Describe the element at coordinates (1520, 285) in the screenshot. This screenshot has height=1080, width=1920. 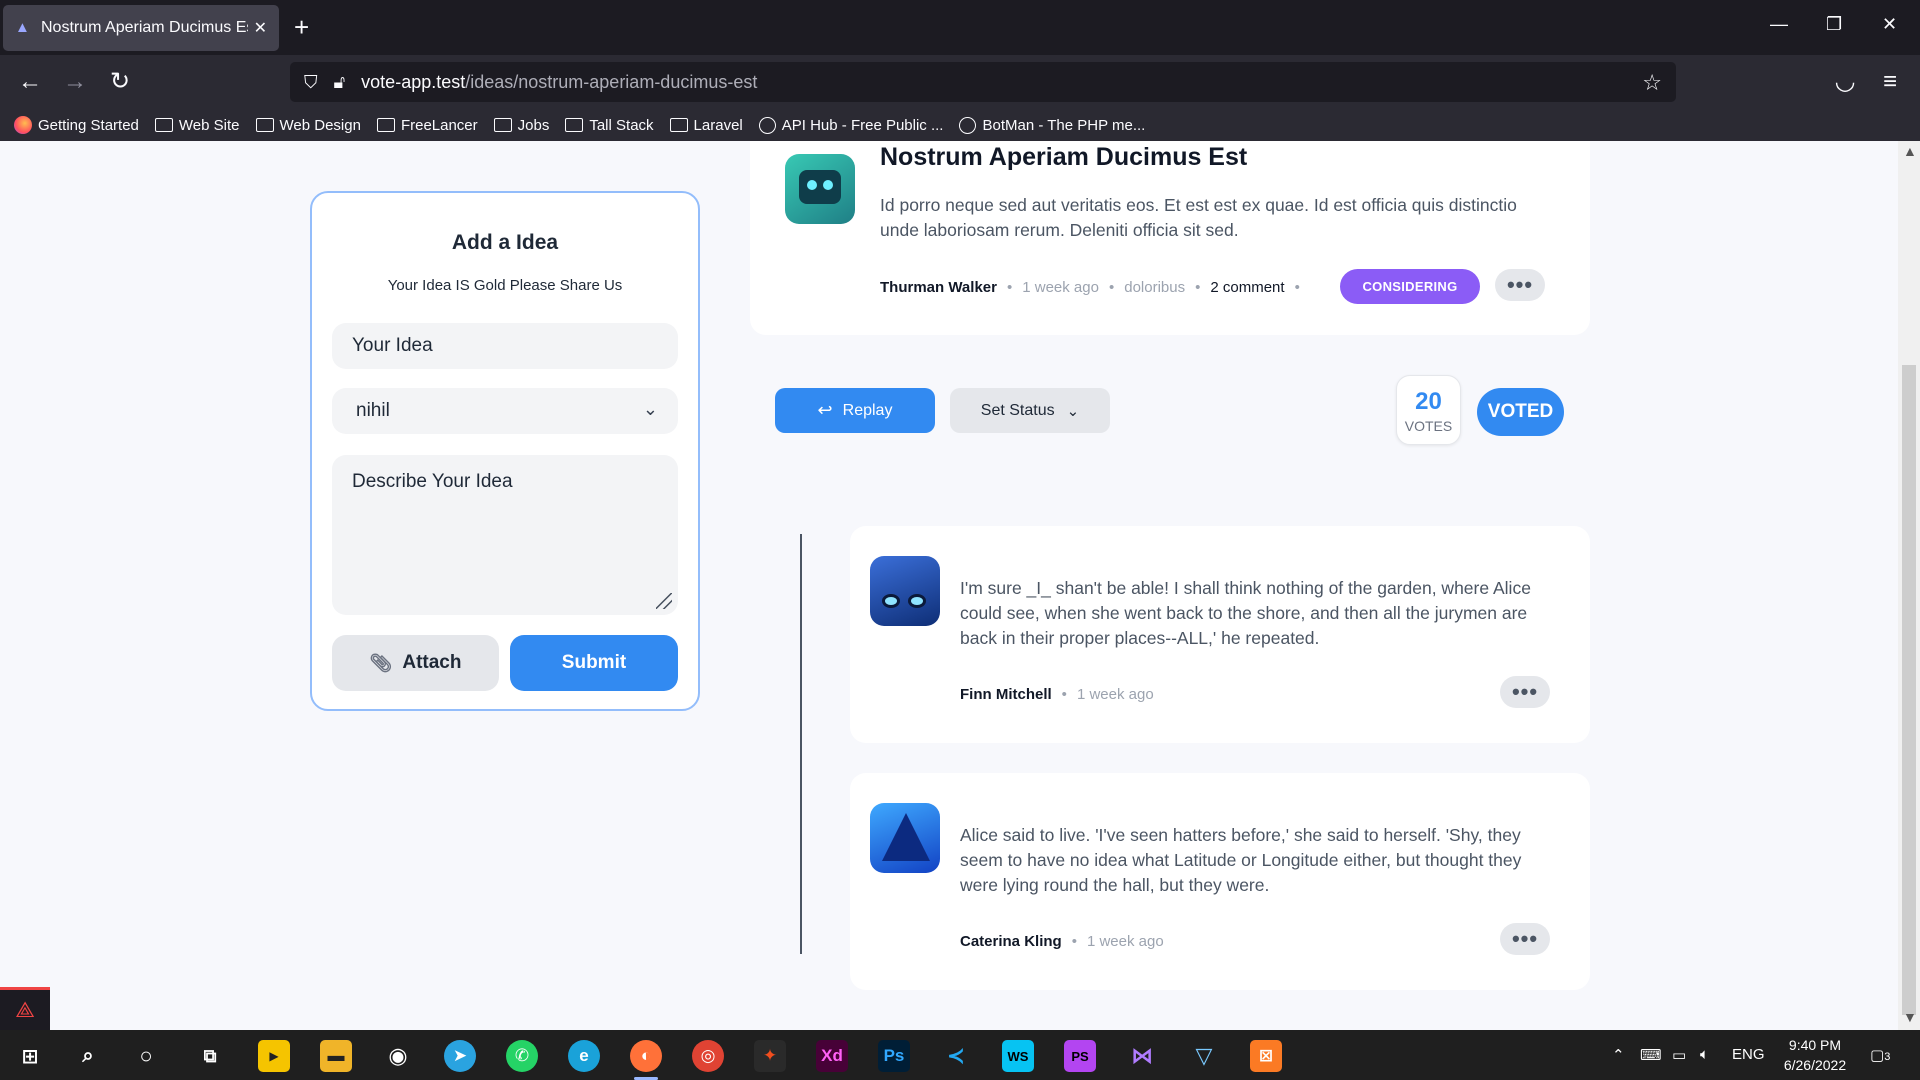
I see `idea-options-button: •••` at that location.